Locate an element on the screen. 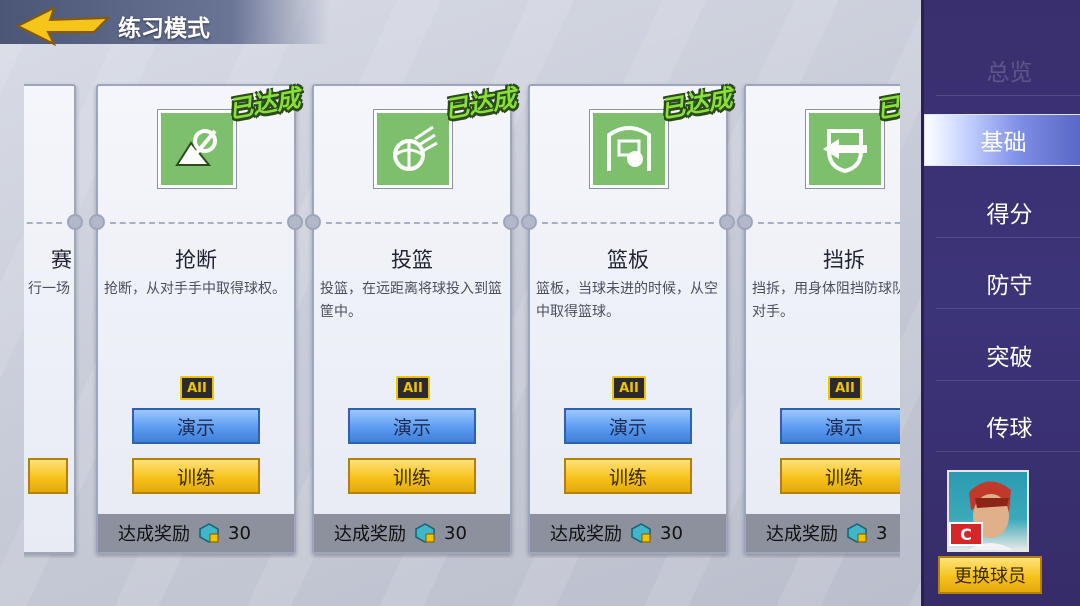 Image resolution: width=1080 pixels, height=606 pixels. card-title: 赛 is located at coordinates (61, 260).